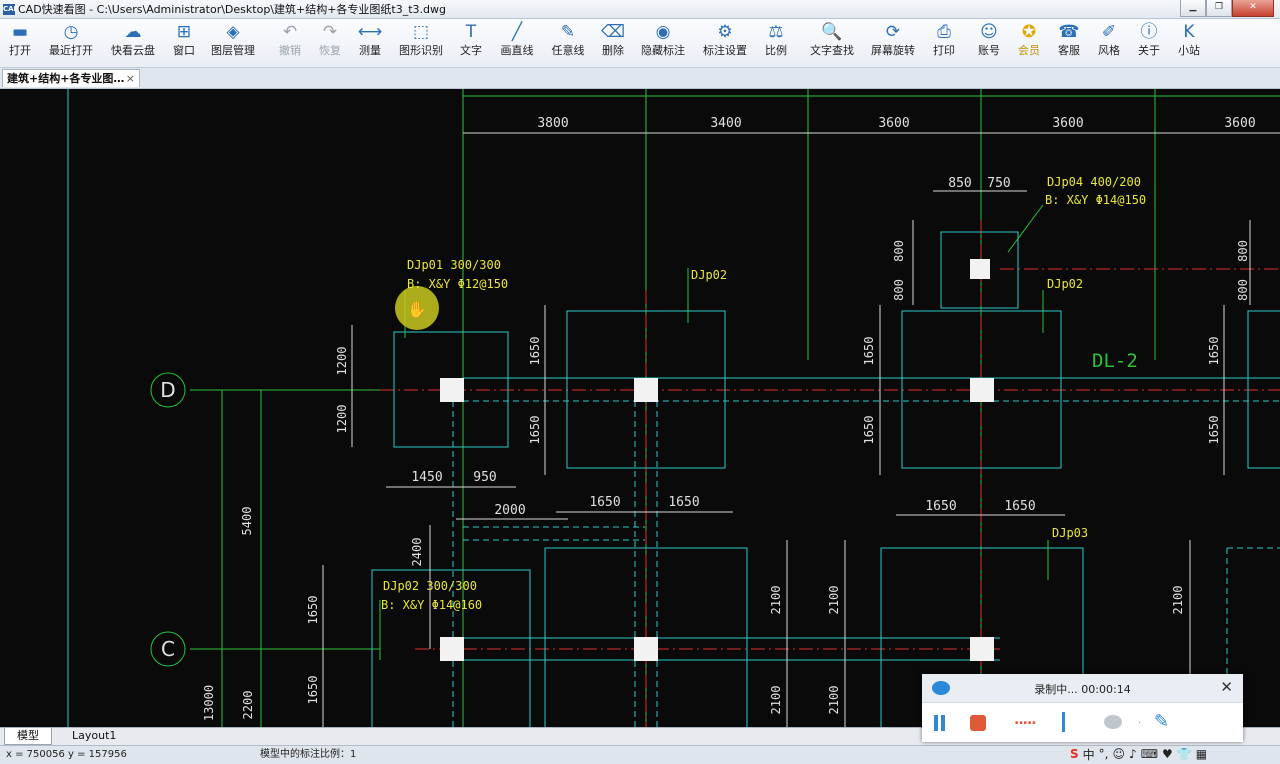  Describe the element at coordinates (1094, 182) in the screenshot. I see `footing-label: DJp04 400/200` at that location.